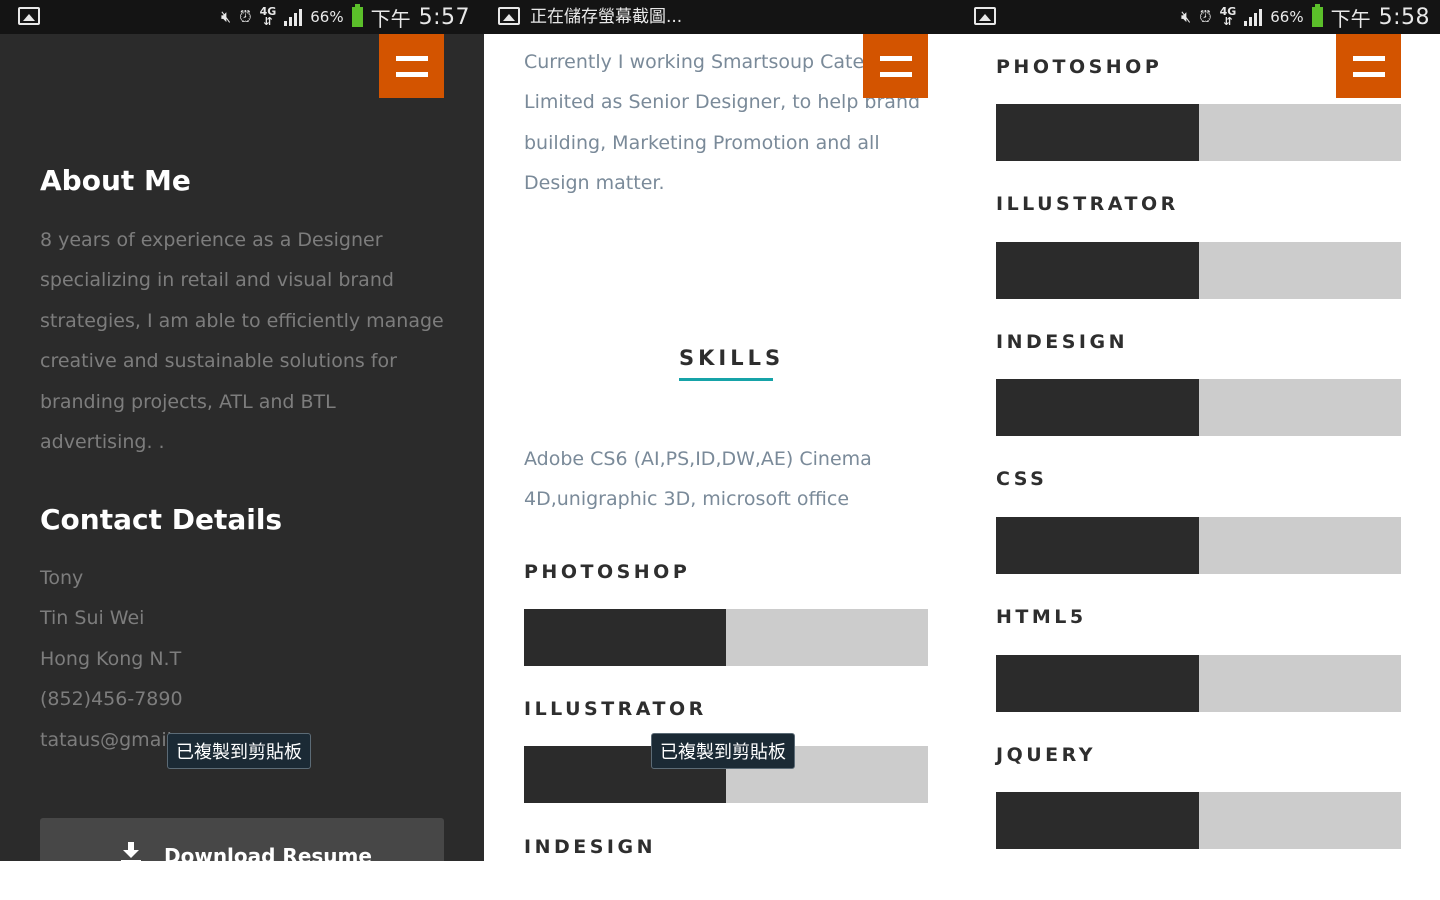 The height and width of the screenshot is (900, 1440). What do you see at coordinates (268, 852) in the screenshot?
I see `download-label: Download Resume` at bounding box center [268, 852].